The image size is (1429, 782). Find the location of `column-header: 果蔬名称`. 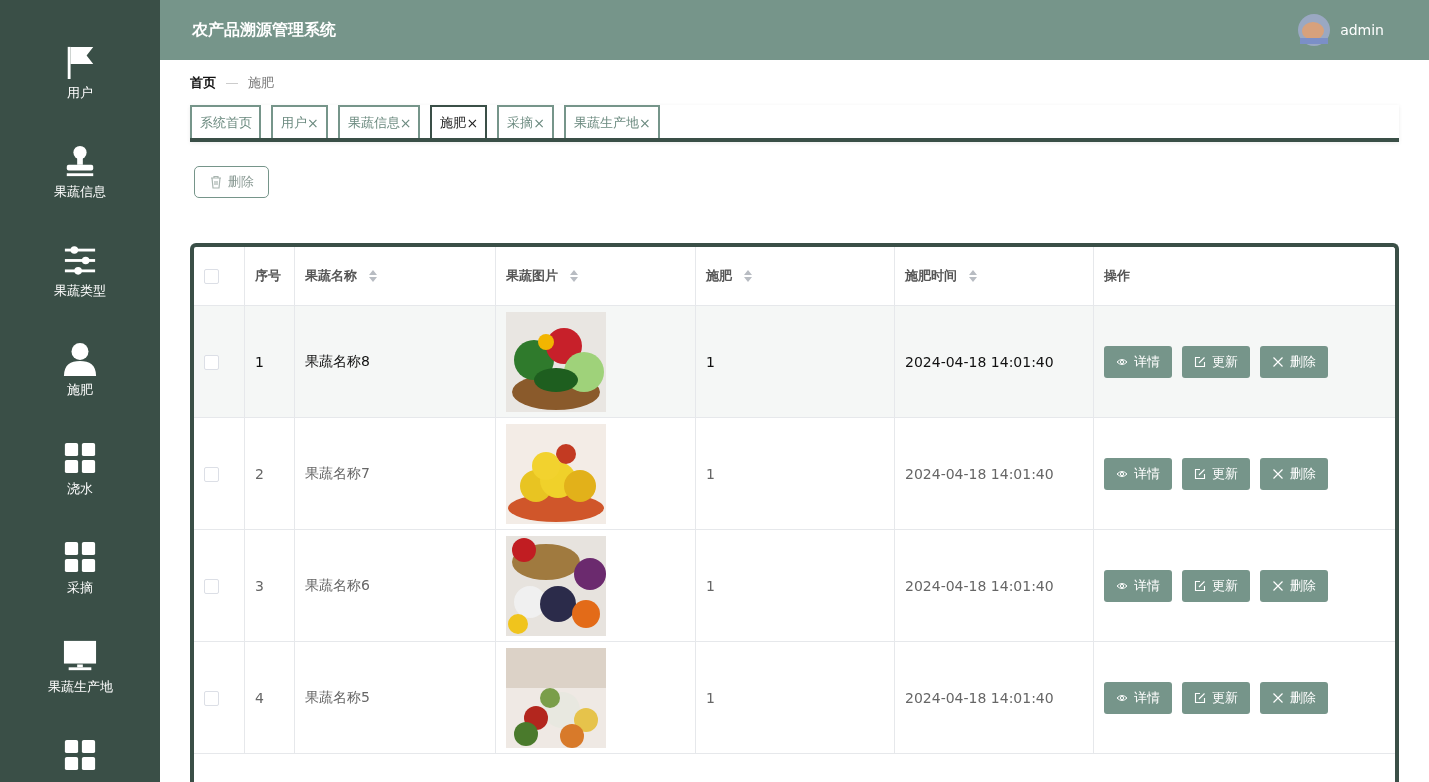

column-header: 果蔬名称 is located at coordinates (395, 276).